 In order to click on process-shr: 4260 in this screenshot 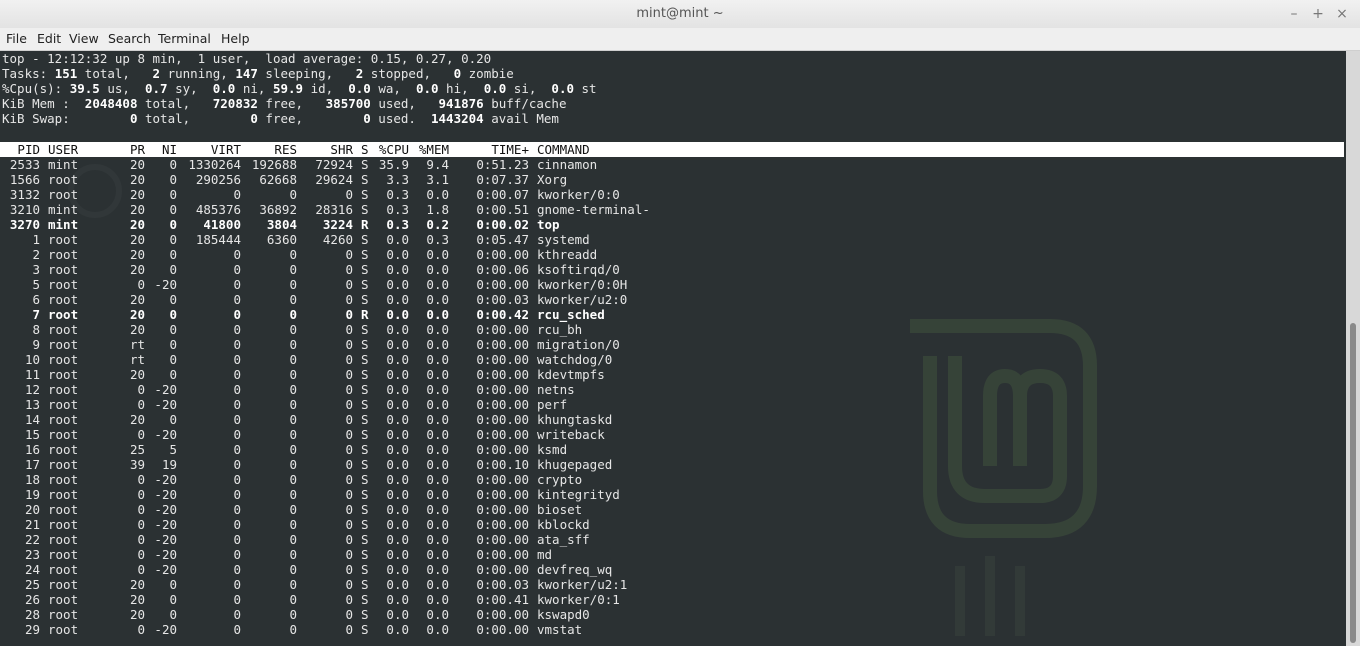, I will do `click(337, 239)`.